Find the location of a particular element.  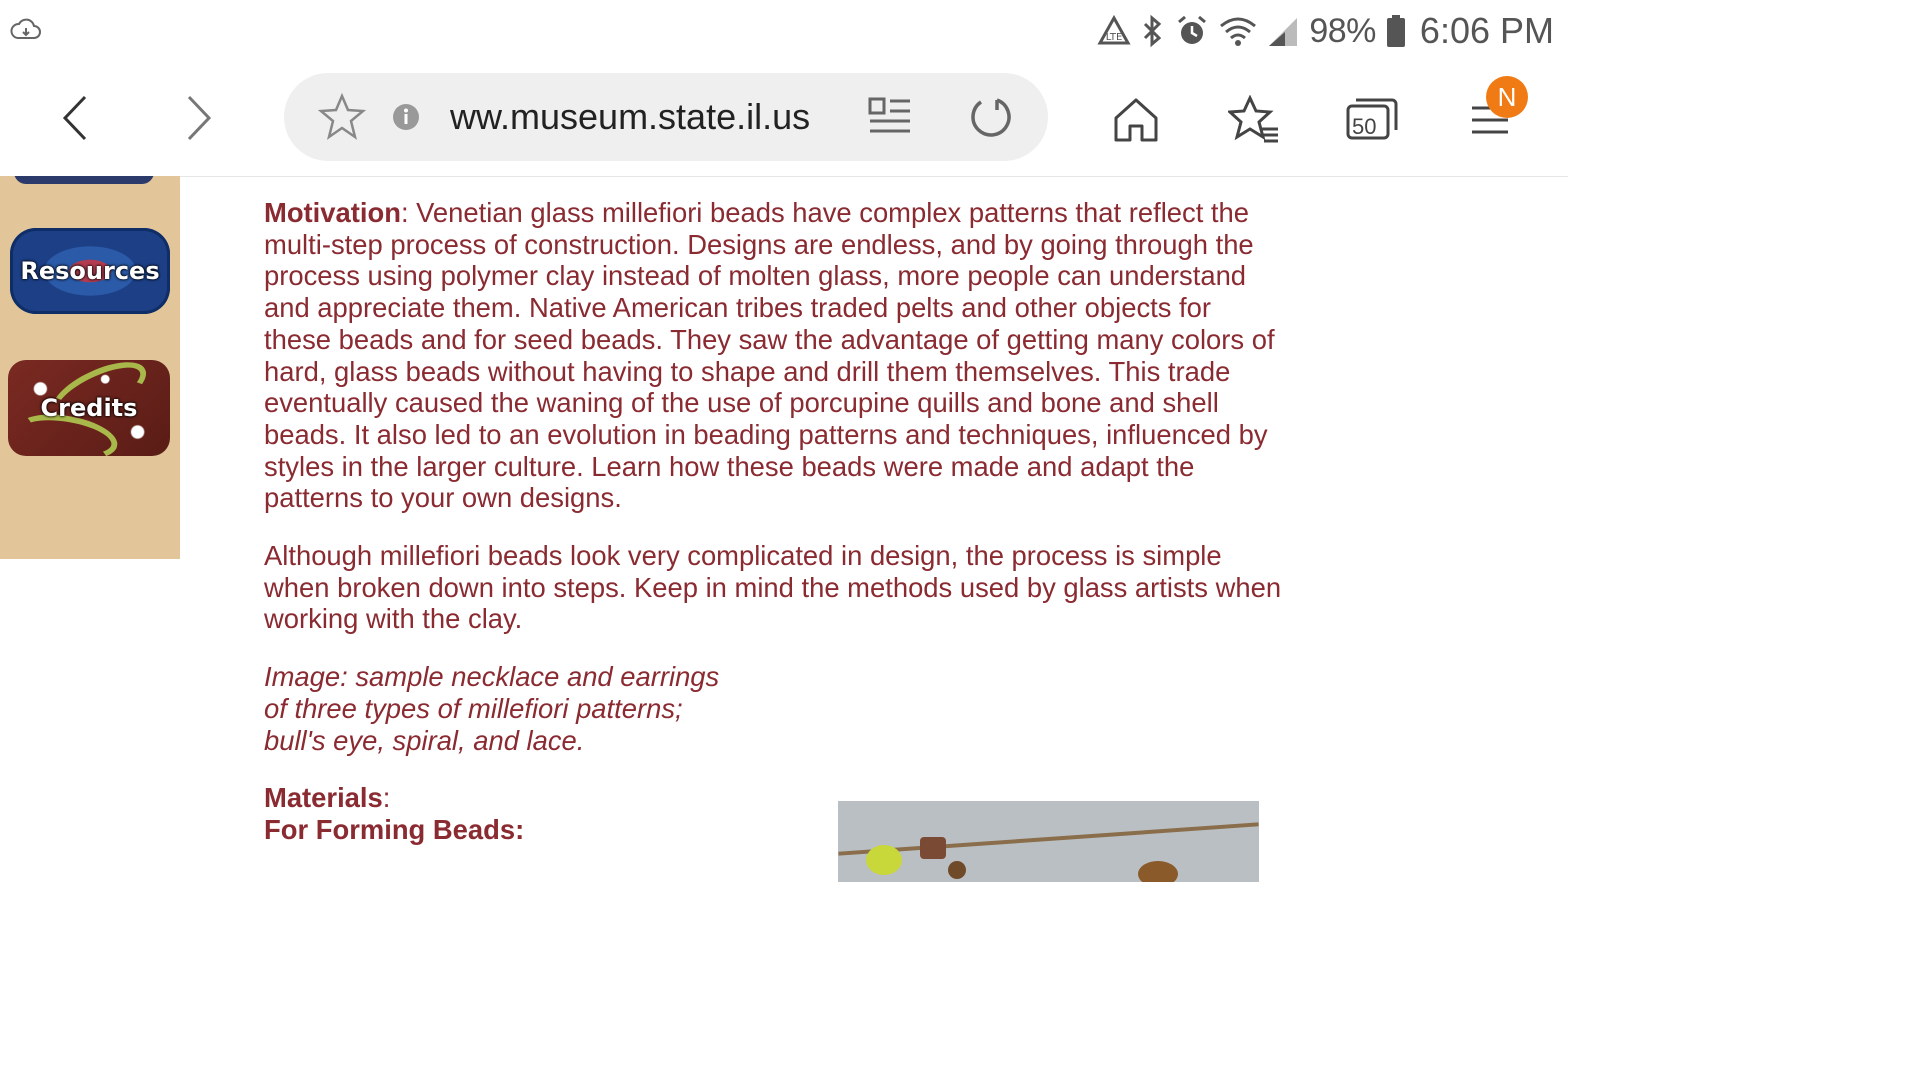

reload-icon is located at coordinates (990, 117).